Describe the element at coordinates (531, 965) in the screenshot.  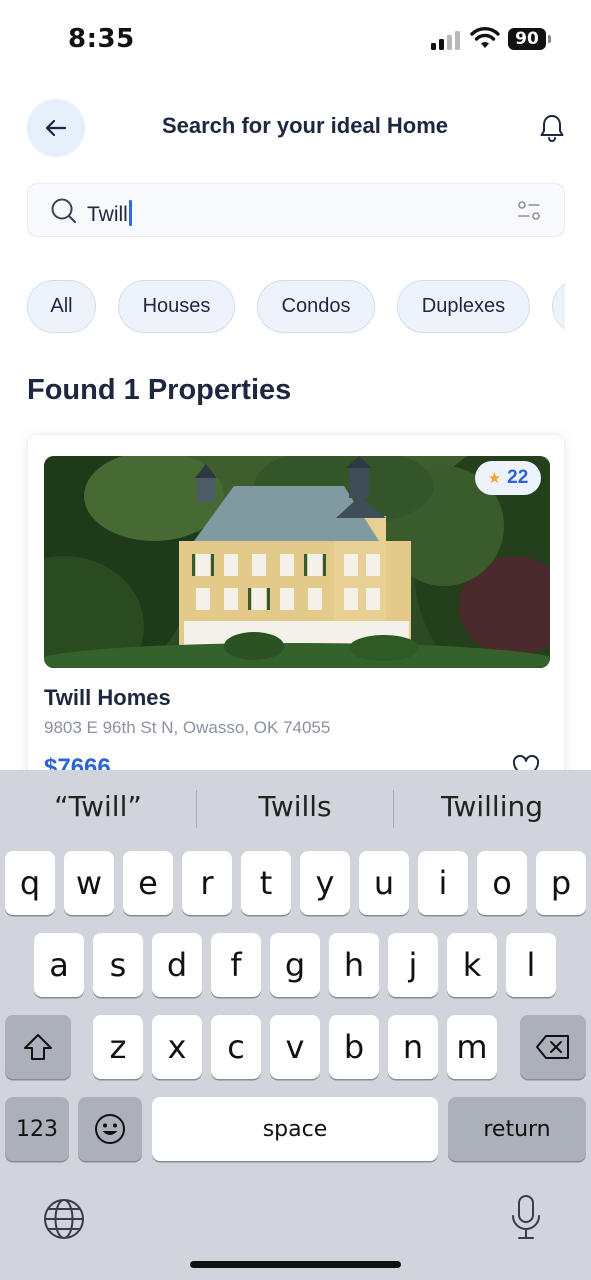
I see `key-l: l` at that location.